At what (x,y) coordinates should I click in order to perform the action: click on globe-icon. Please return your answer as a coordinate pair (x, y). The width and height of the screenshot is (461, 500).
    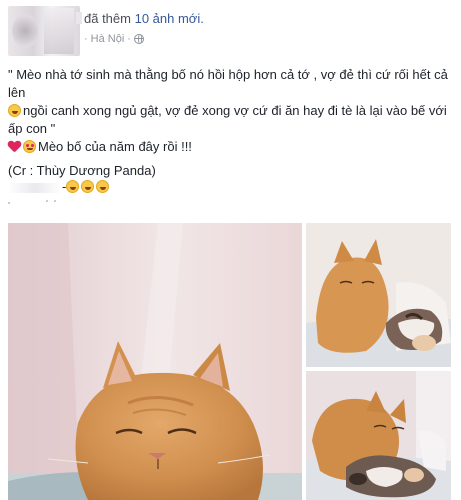
    Looking at the image, I should click on (138, 39).